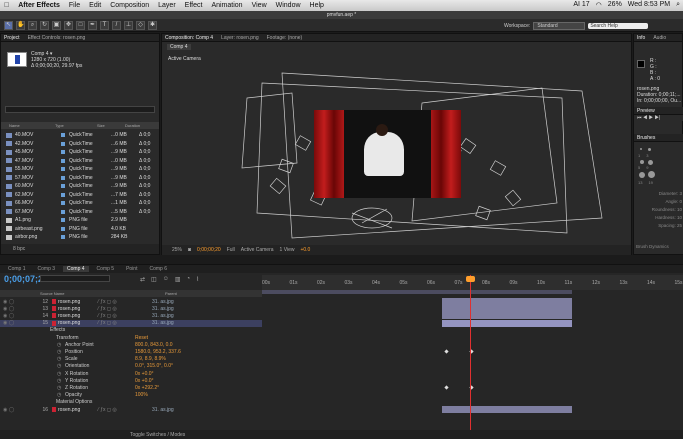  I want to click on layer-row: ◉ ◯ 14 rosen.png ⁄ ƒx ◻ ◎ 31. as.jpg, so click(131, 315).